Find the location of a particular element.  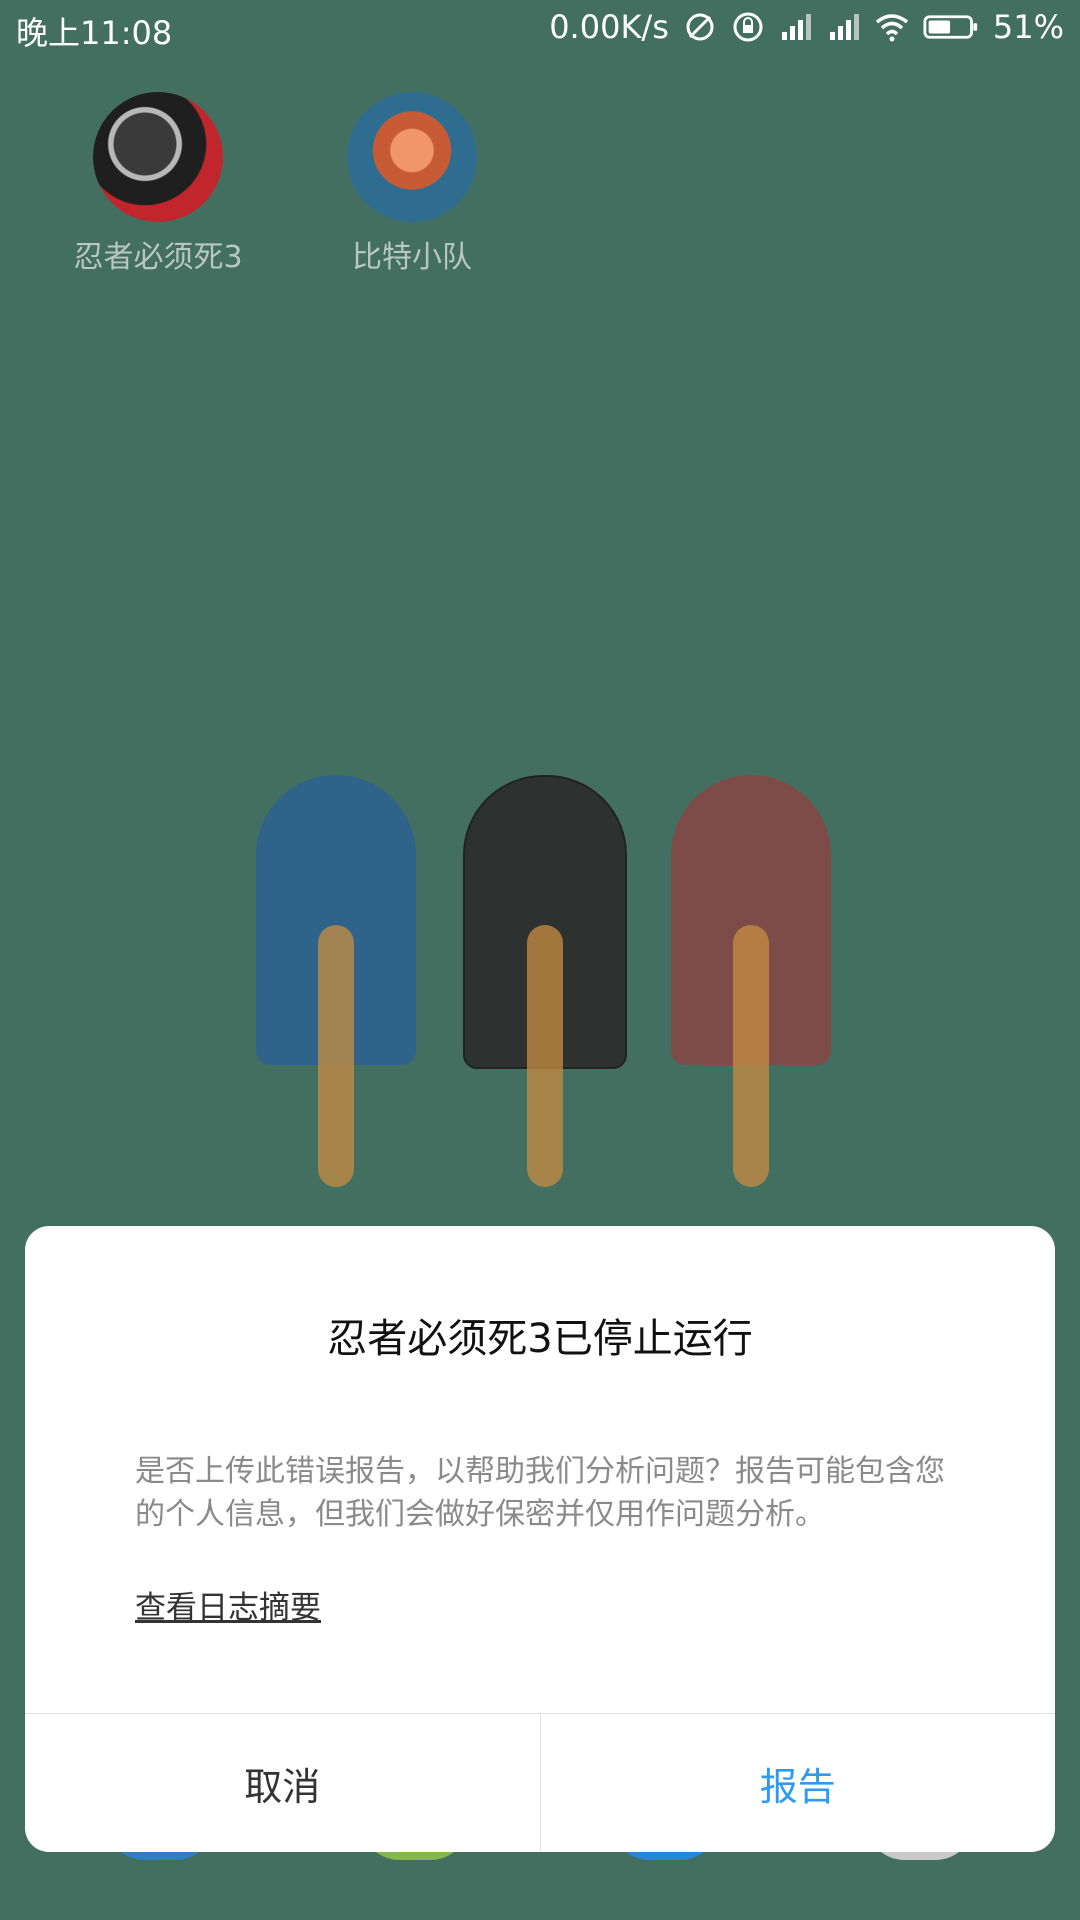

popsicle-black is located at coordinates (545, 981).